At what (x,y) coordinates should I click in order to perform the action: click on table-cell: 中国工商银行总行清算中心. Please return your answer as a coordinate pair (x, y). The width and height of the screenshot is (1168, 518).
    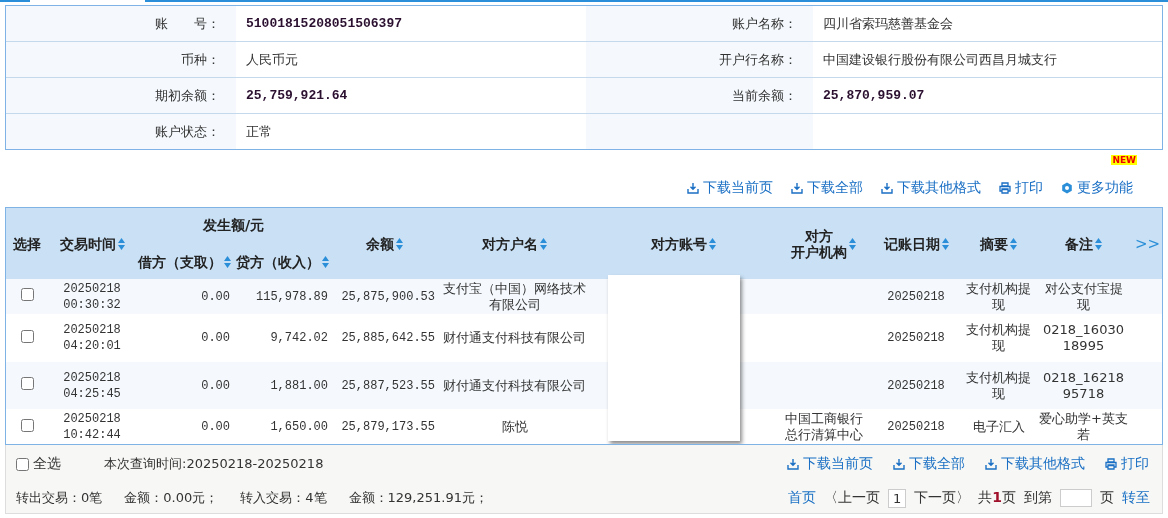
    Looking at the image, I should click on (823, 426).